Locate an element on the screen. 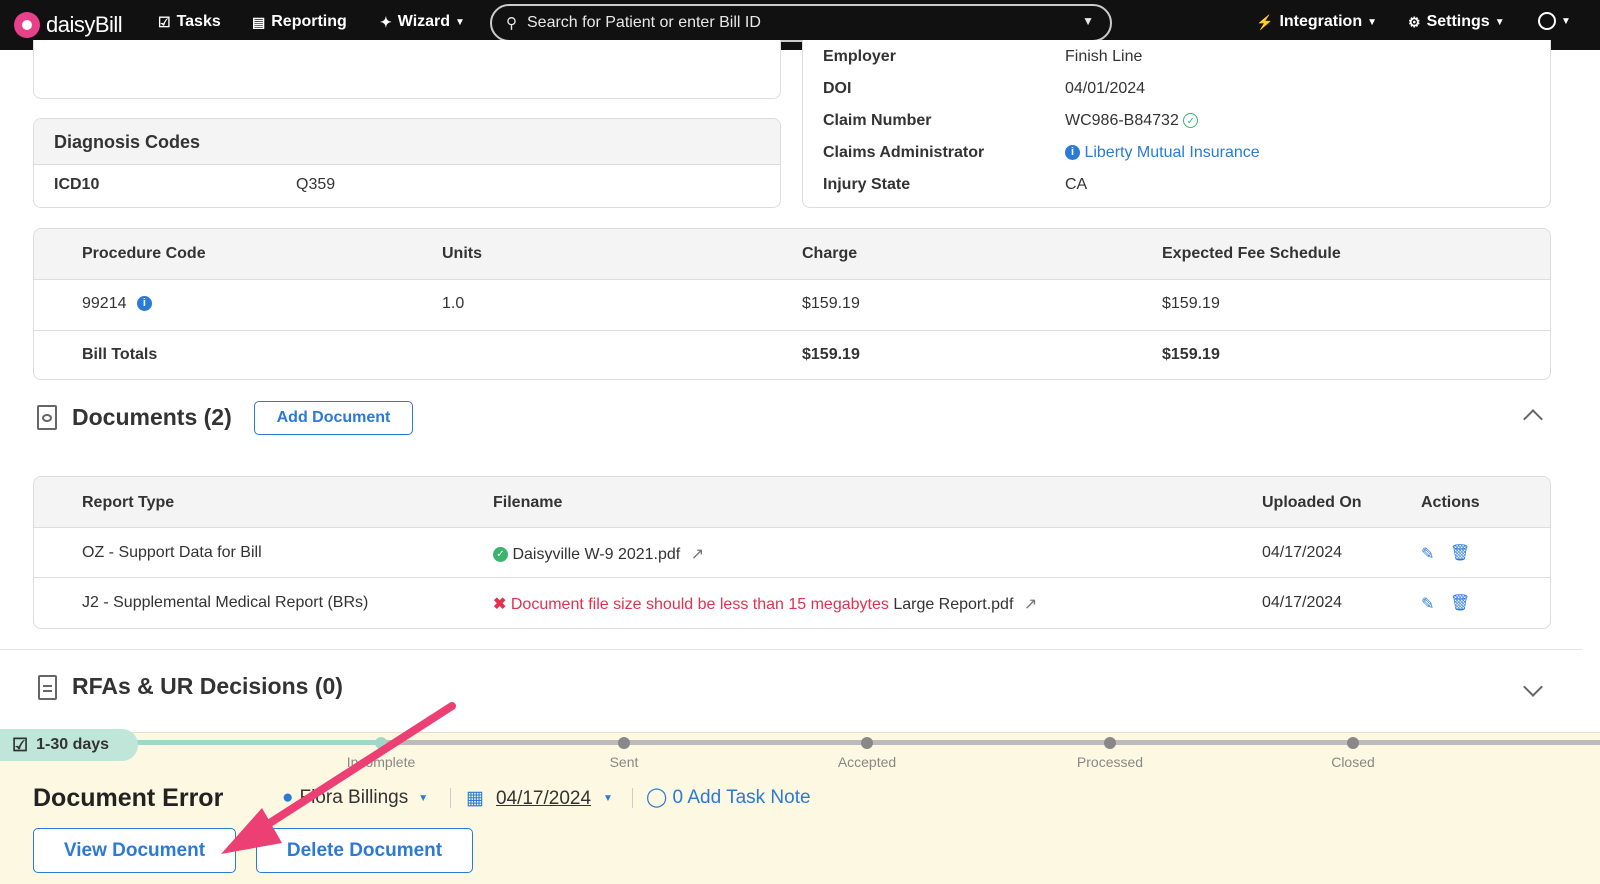 The image size is (1600, 884). uploaded-on-cell: 04/17/2024 is located at coordinates (1302, 602).